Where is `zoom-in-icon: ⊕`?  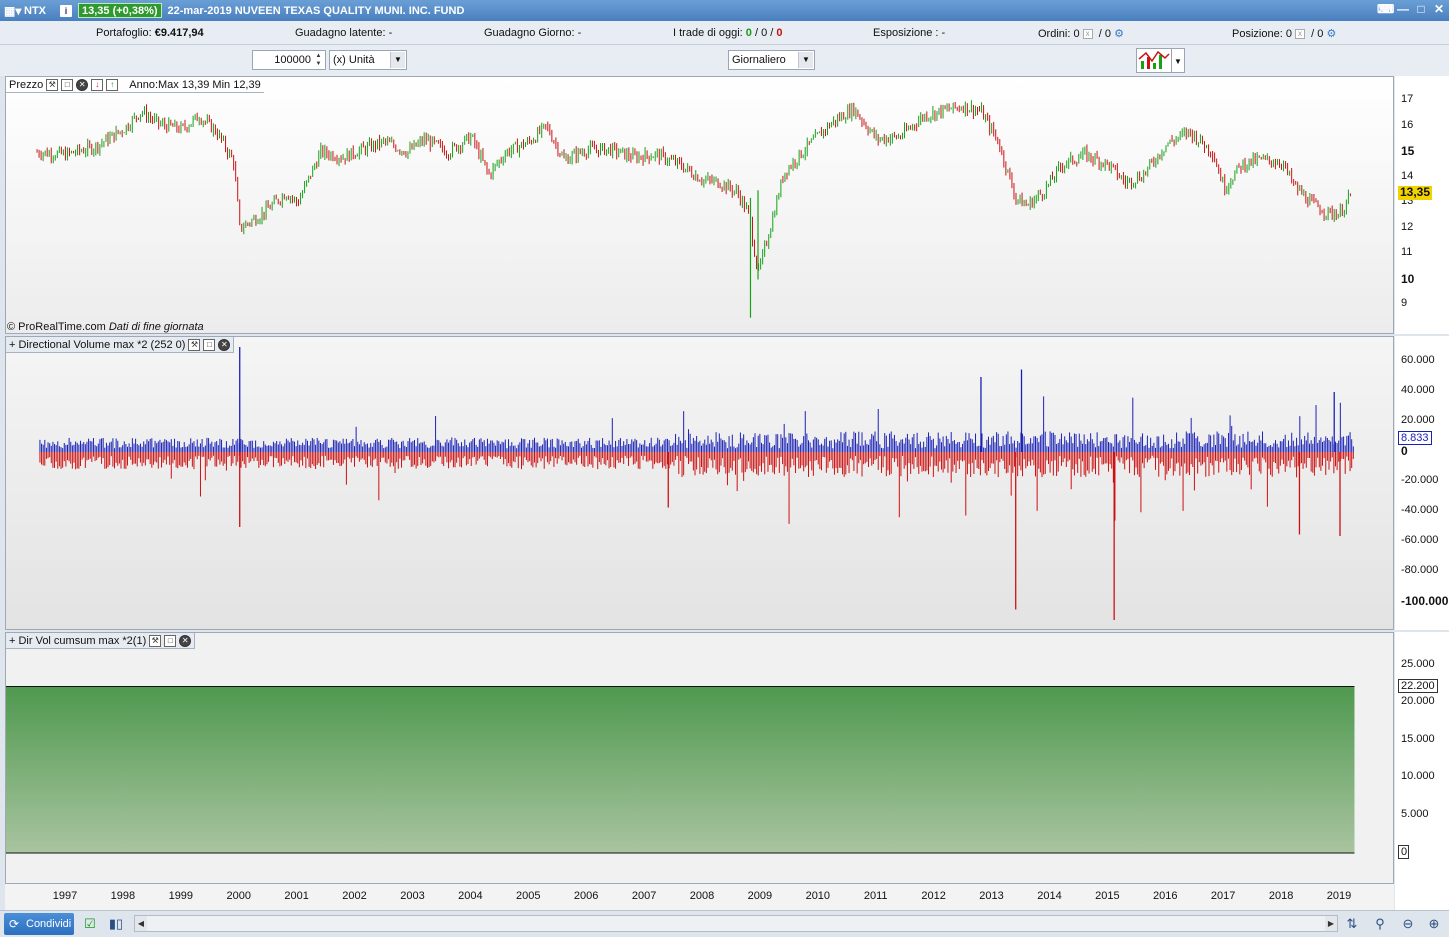 zoom-in-icon: ⊕ is located at coordinates (1434, 924).